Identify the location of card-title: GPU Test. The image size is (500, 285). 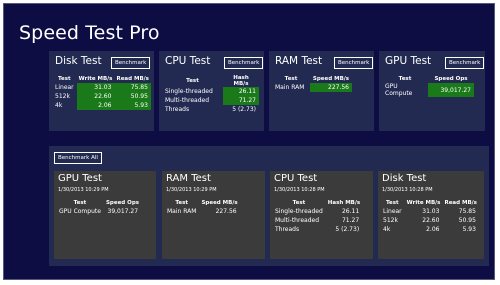
(80, 178).